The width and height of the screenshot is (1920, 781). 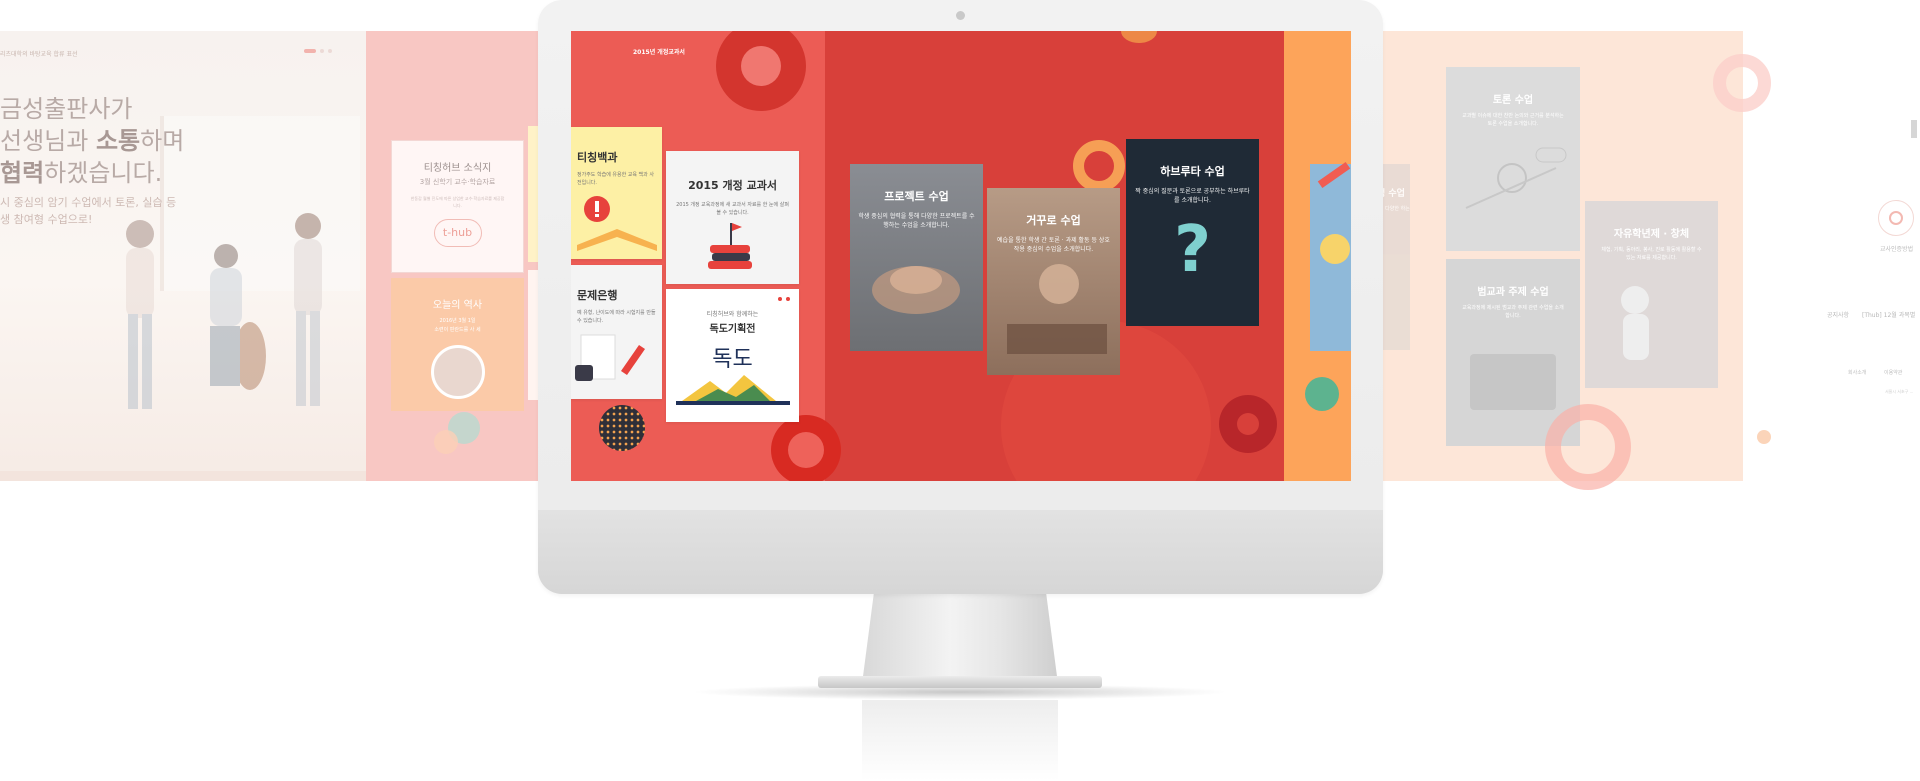 I want to click on brand-tag: 2015년 개정교과서, so click(x=659, y=51).